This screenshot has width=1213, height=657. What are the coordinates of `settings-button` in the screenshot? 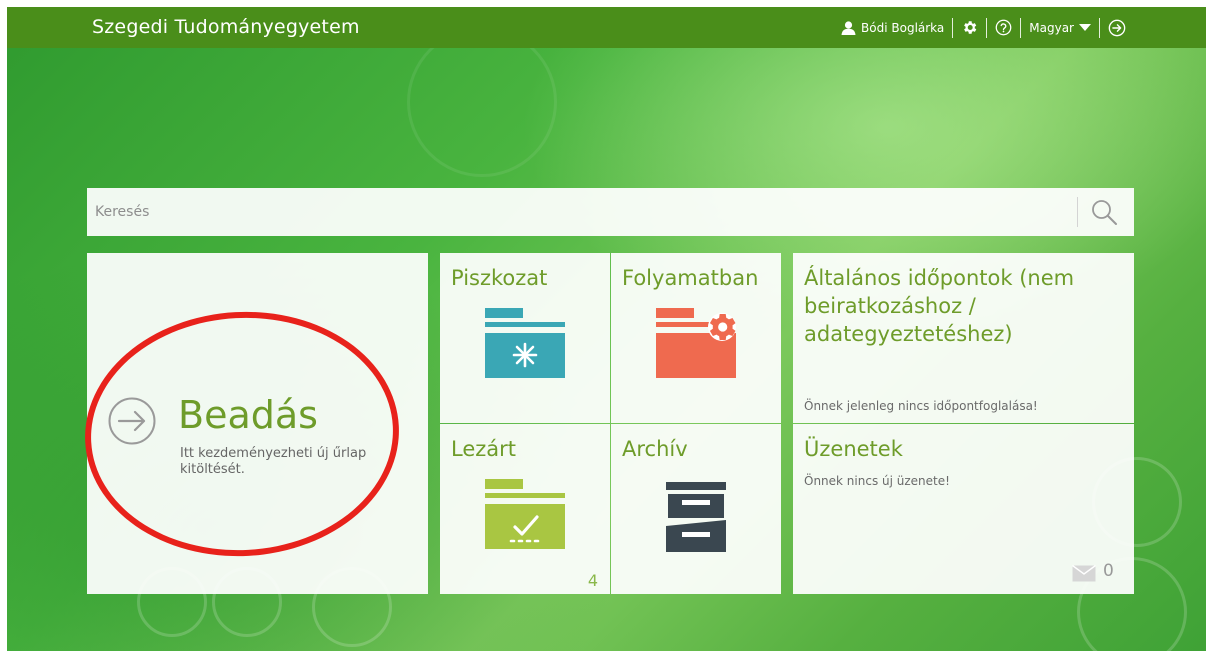 It's located at (969, 27).